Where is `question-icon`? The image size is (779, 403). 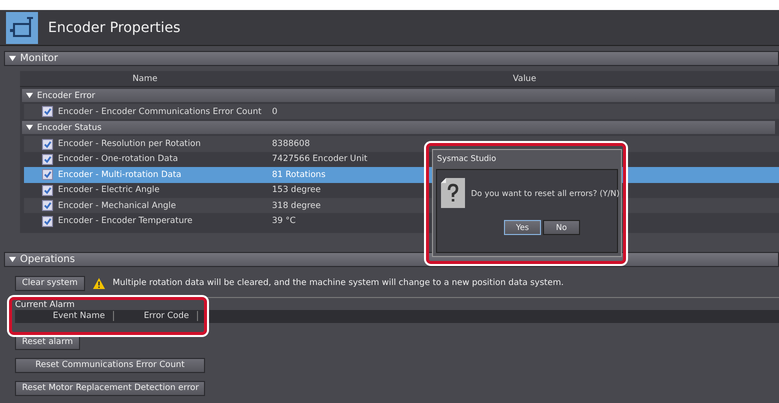 question-icon is located at coordinates (453, 193).